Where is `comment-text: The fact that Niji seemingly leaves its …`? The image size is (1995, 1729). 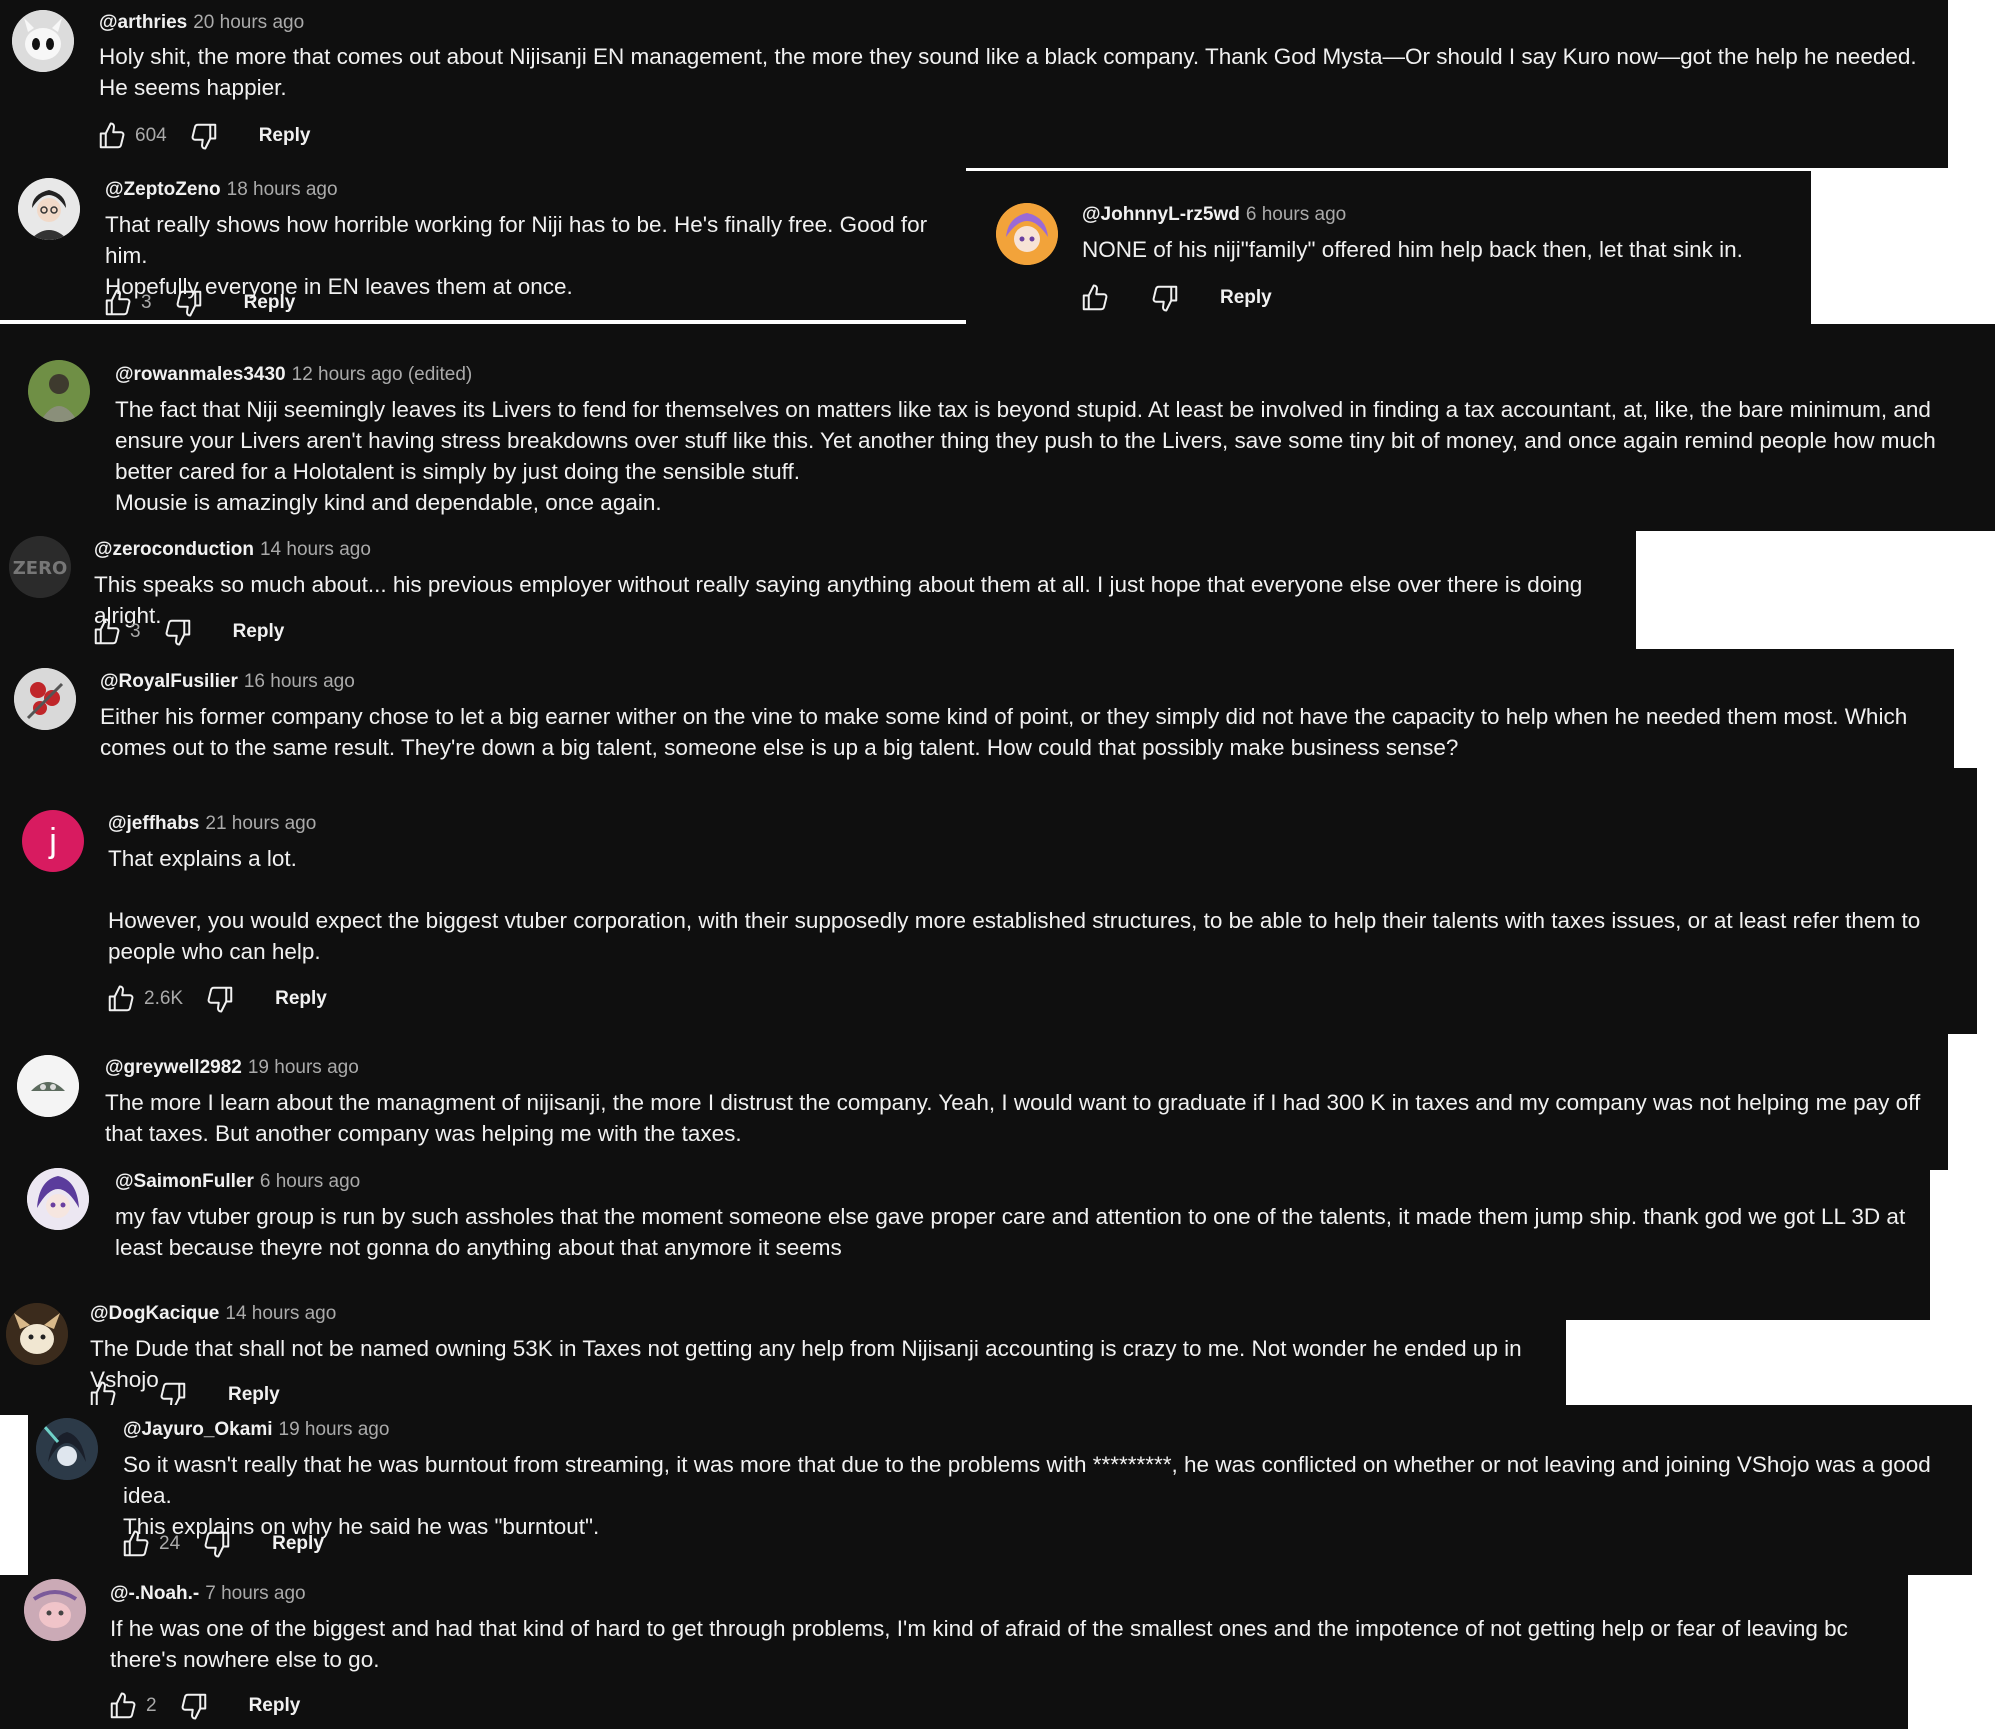 comment-text: The fact that Niji seemingly leaves its … is located at coordinates (1025, 456).